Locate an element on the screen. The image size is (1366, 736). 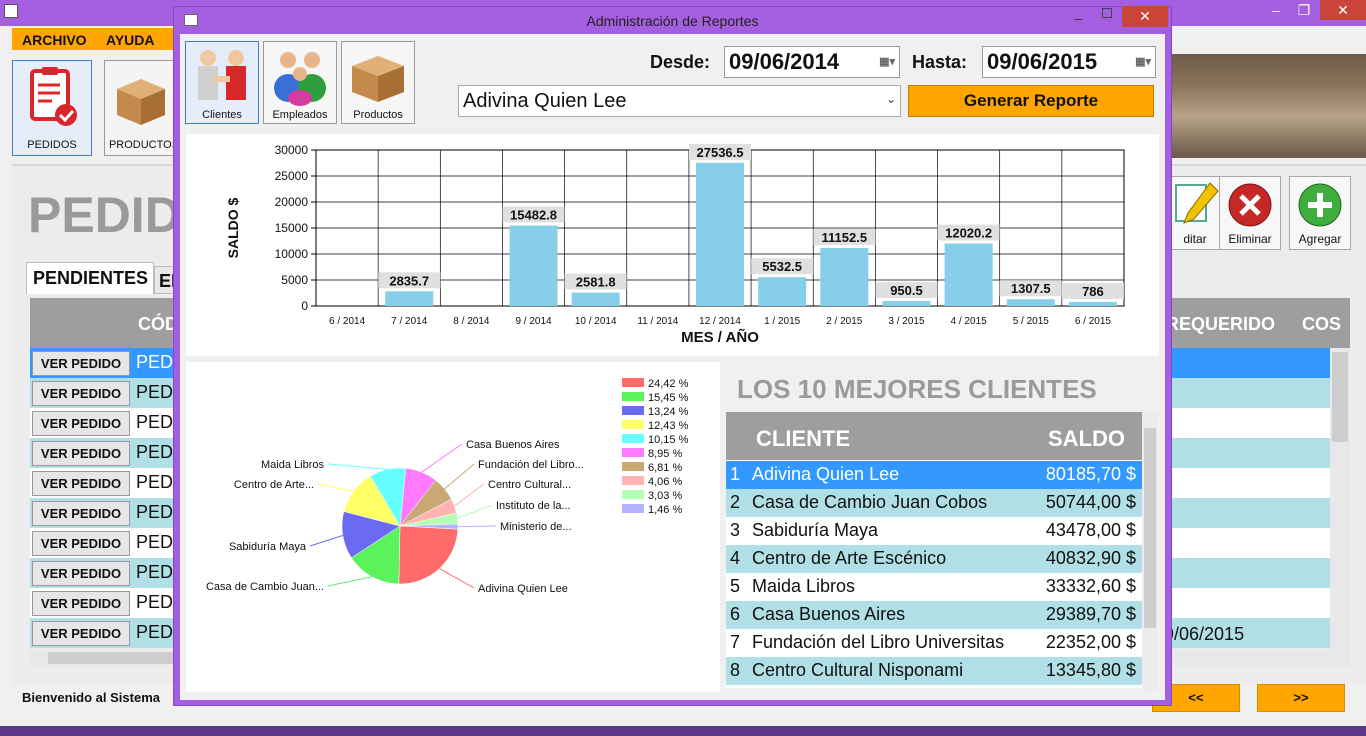
legend-label: 15,45 % is located at coordinates (668, 398).